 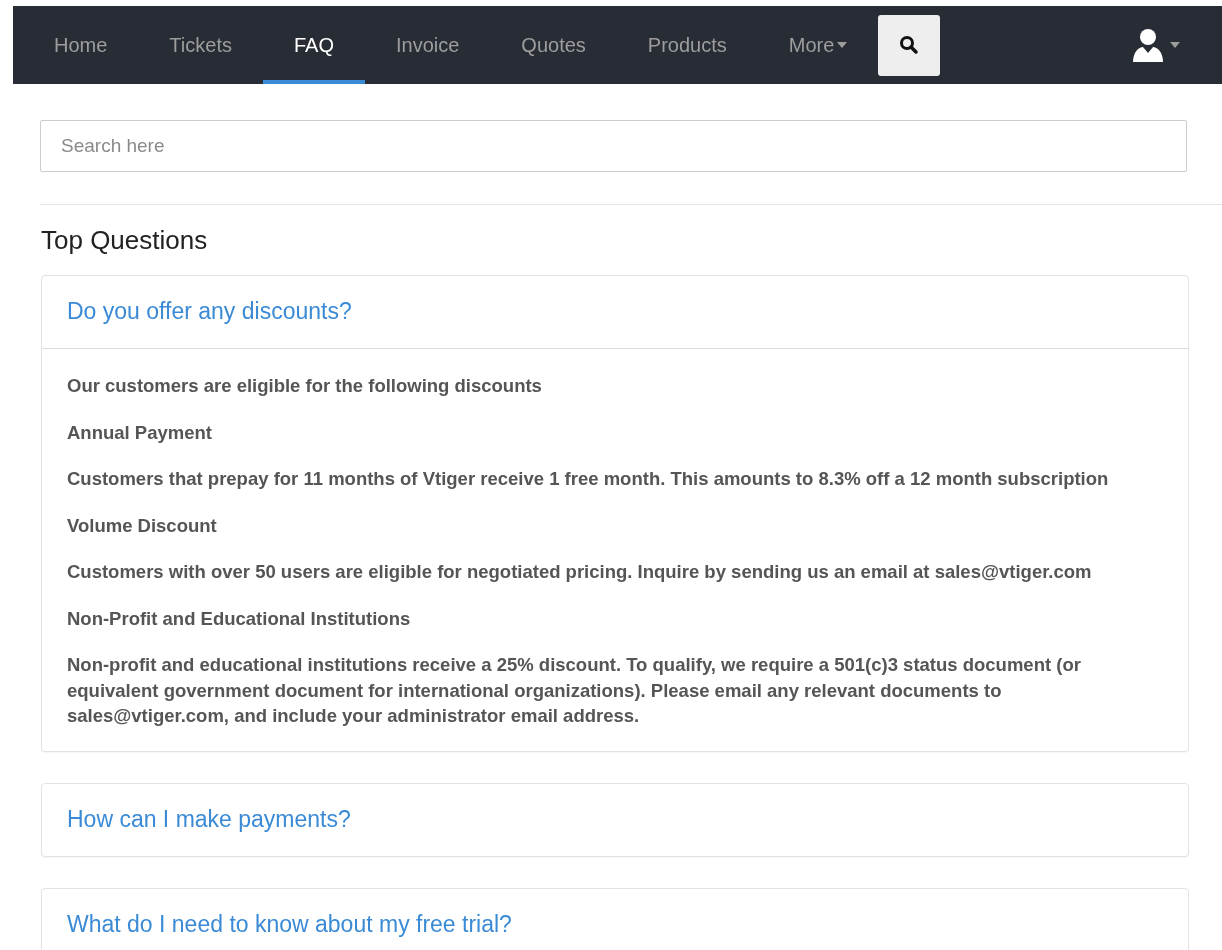 I want to click on answer-text: Non-Profit and Educational Institutions, so click(x=239, y=618).